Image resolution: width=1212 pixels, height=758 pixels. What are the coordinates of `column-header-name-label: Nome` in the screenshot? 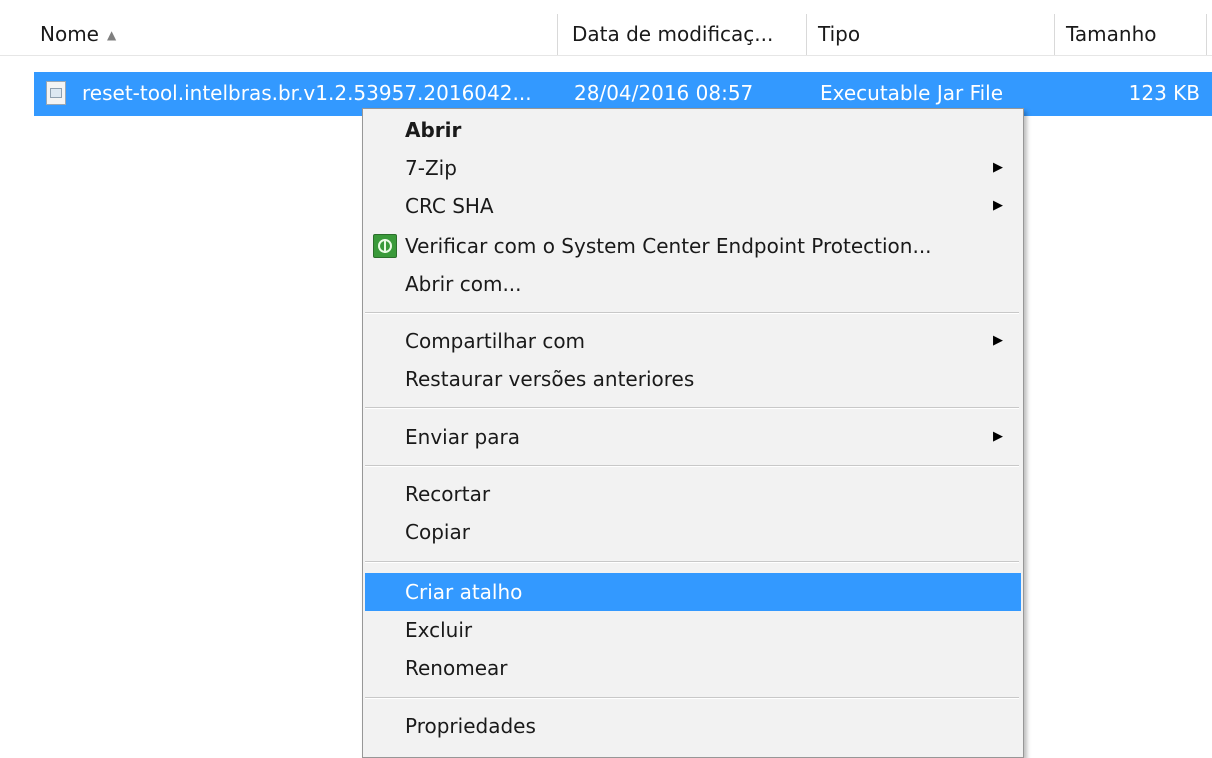 It's located at (69, 34).